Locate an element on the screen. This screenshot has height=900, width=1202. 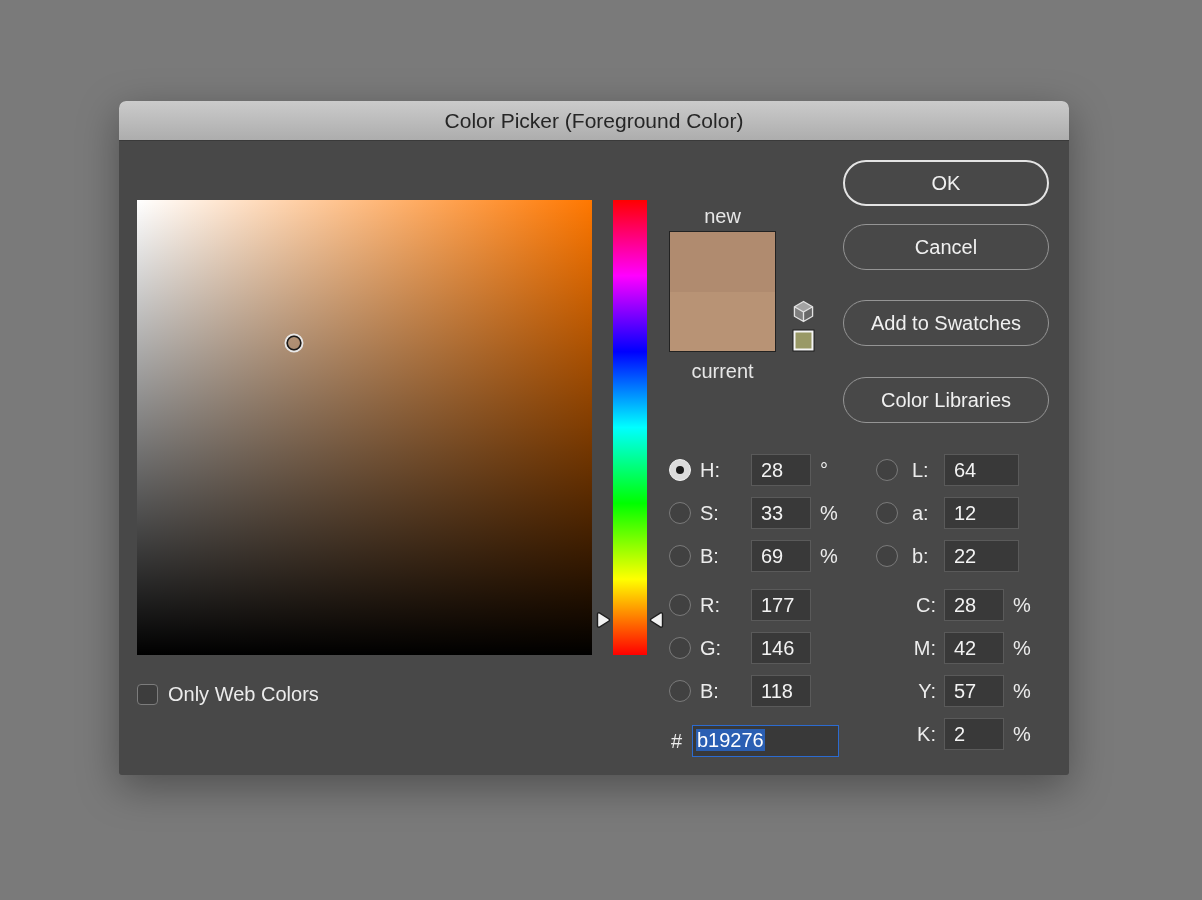
cube-icon is located at coordinates (803, 311).